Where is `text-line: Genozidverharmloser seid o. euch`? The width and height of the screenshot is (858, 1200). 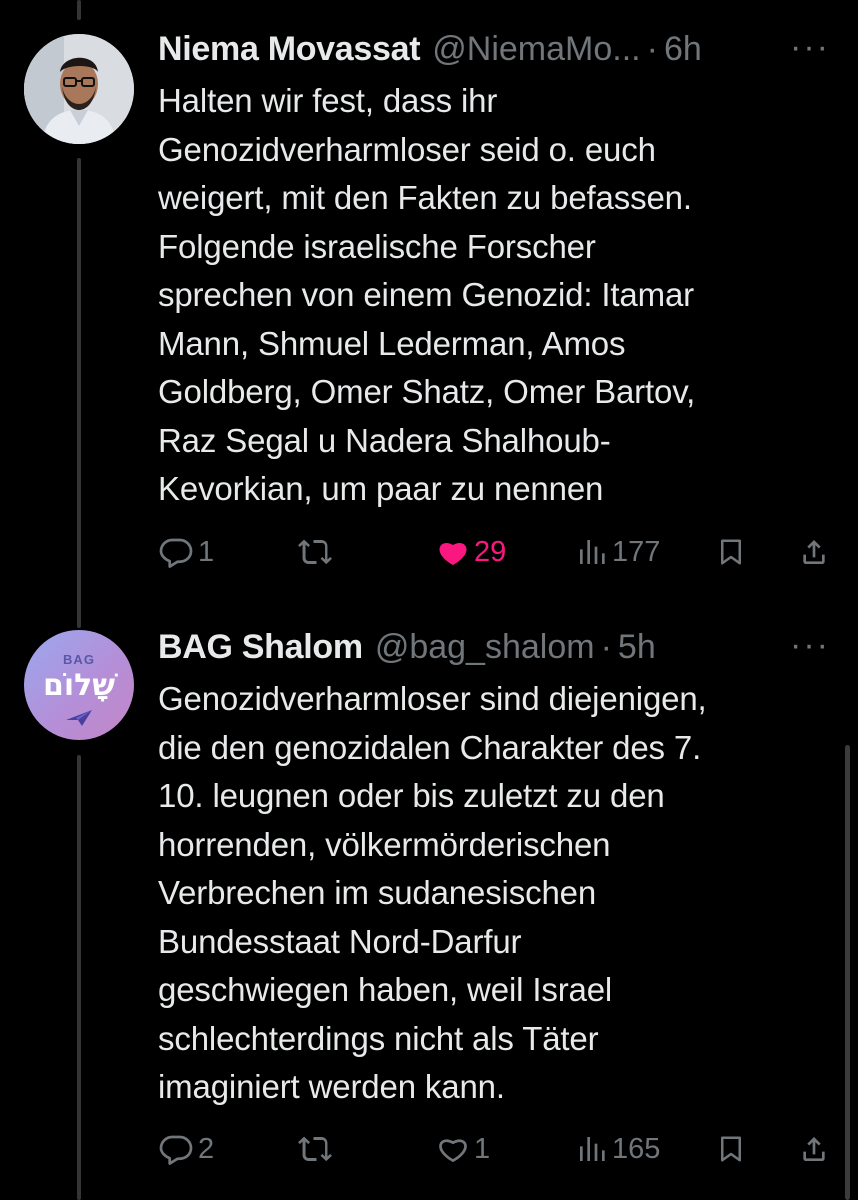
text-line: Genozidverharmloser seid o. euch is located at coordinates (407, 149).